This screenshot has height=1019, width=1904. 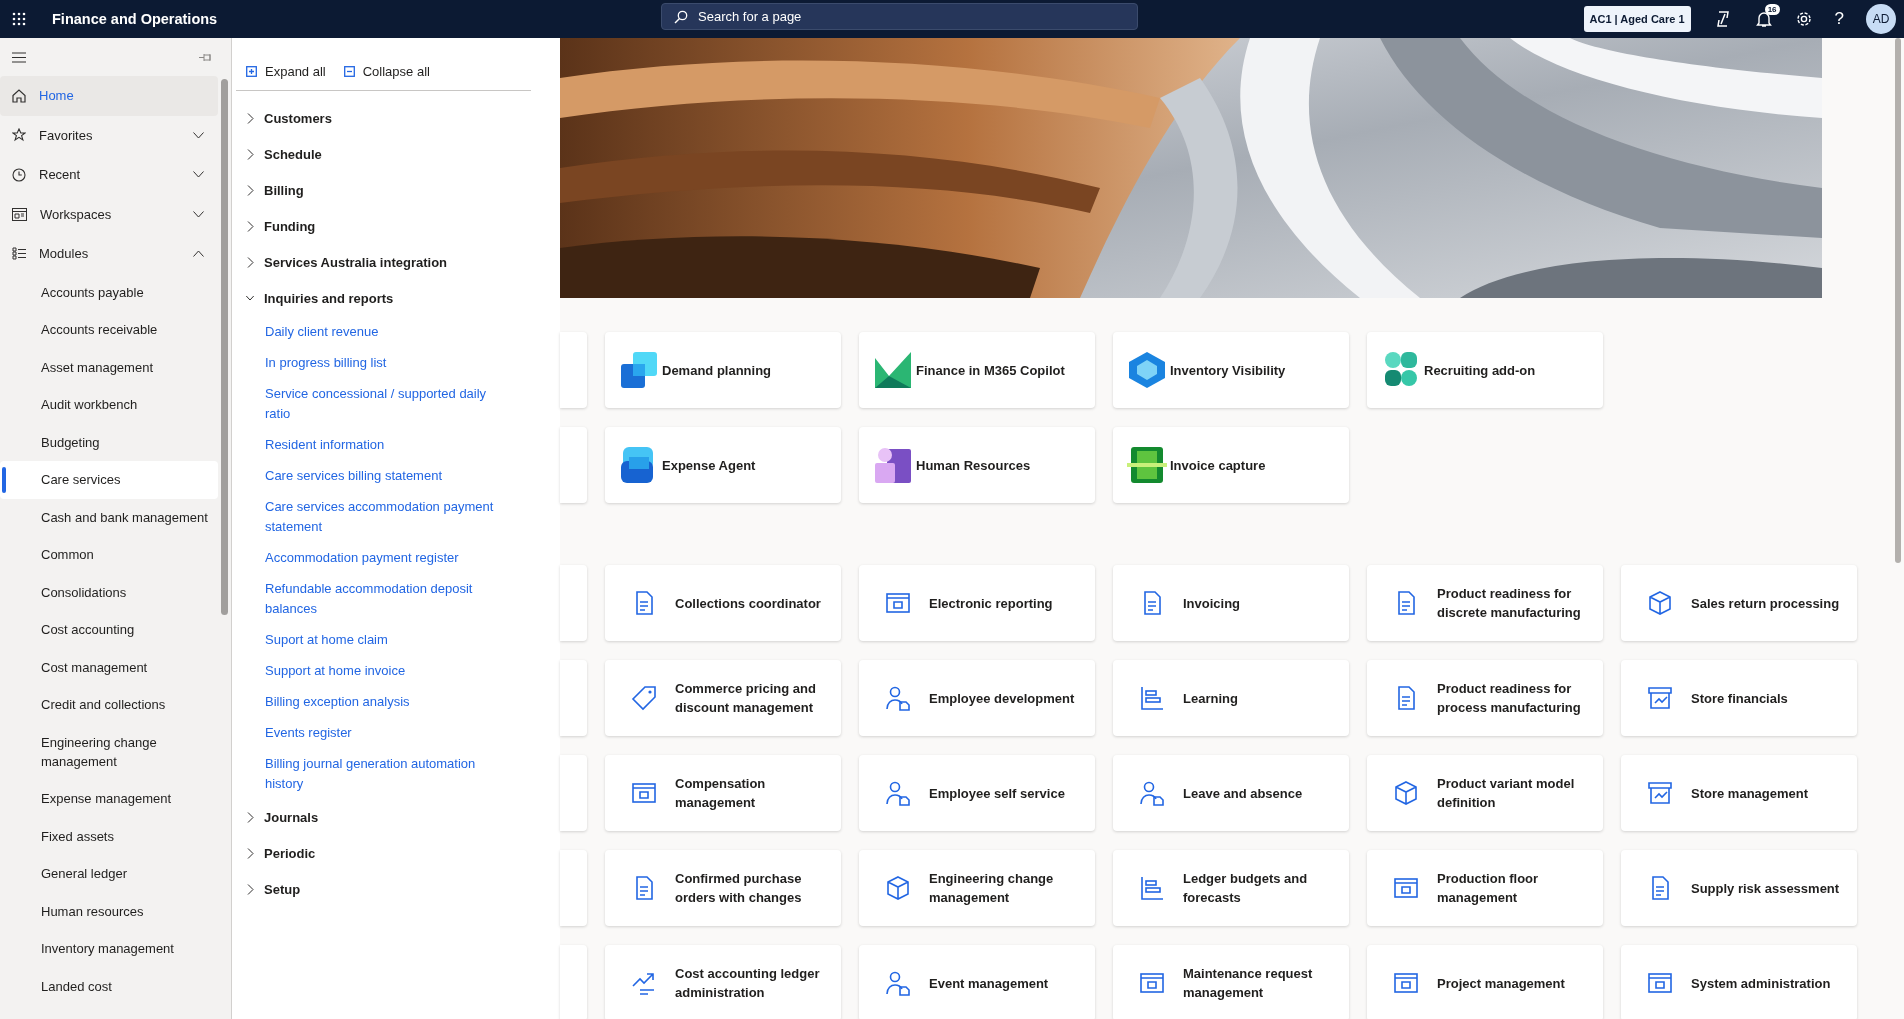 What do you see at coordinates (109, 135) in the screenshot?
I see `nav-item: Favorites` at bounding box center [109, 135].